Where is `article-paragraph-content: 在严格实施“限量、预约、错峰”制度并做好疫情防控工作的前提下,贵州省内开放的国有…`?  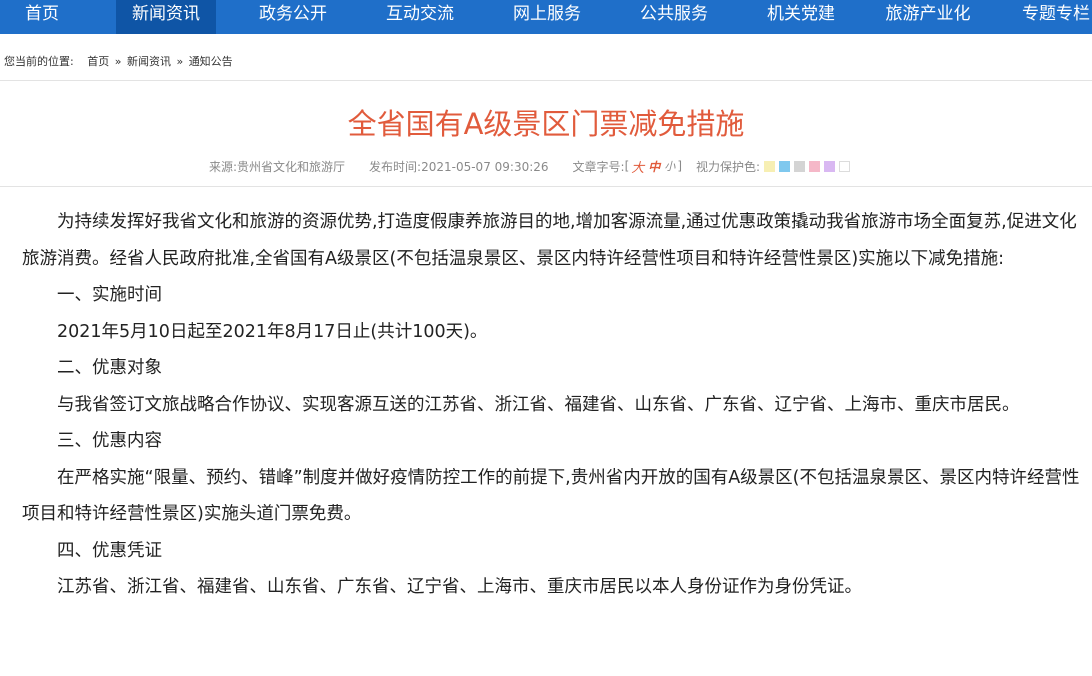
article-paragraph-content: 在严格实施“限量、预约、错峰”制度并做好疫情防控工作的前提下,贵州省内开放的国有… is located at coordinates (551, 496).